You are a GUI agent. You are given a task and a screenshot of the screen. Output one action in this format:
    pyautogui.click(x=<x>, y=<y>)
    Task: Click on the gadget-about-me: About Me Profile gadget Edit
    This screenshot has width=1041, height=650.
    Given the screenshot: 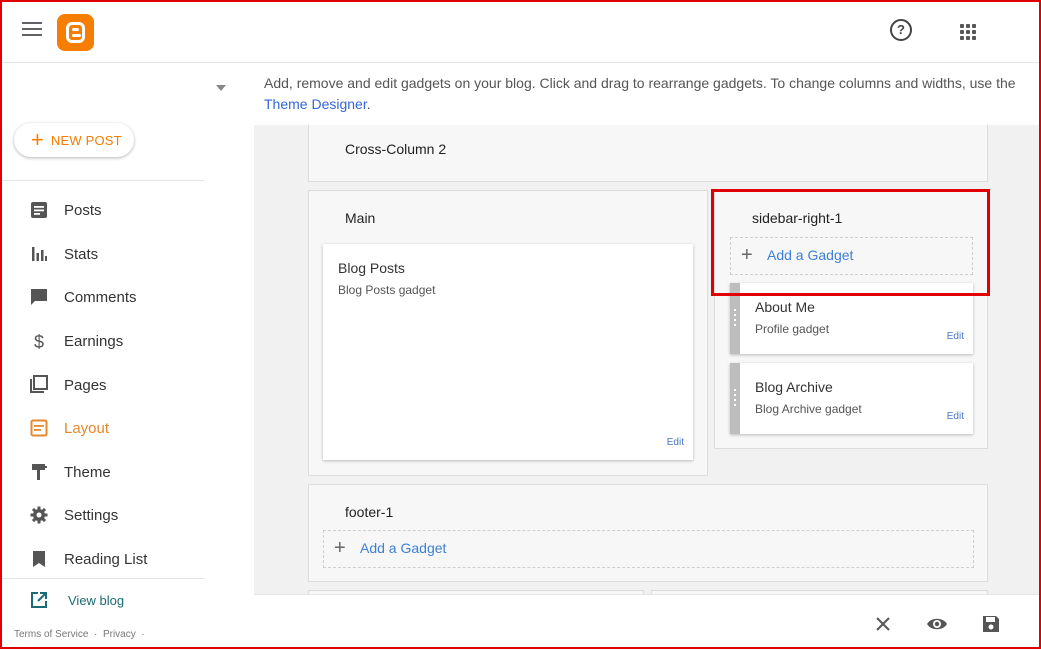 What is the action you would take?
    pyautogui.click(x=851, y=318)
    